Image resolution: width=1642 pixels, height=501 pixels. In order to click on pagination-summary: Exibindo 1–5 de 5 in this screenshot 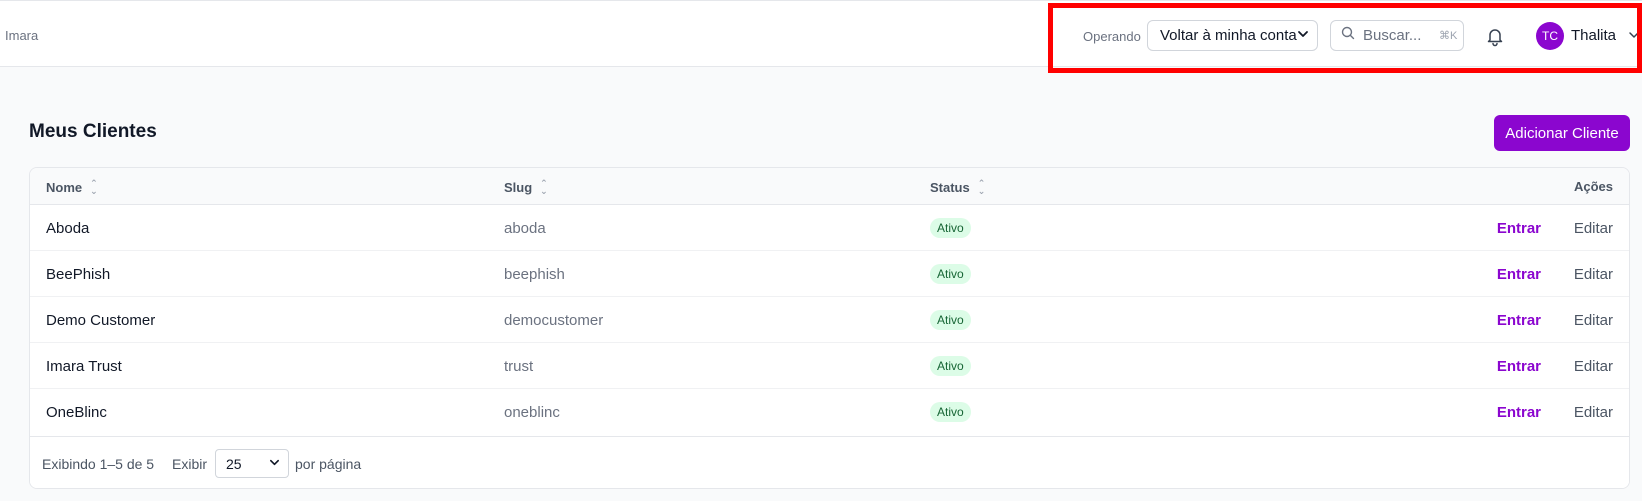, I will do `click(98, 464)`.